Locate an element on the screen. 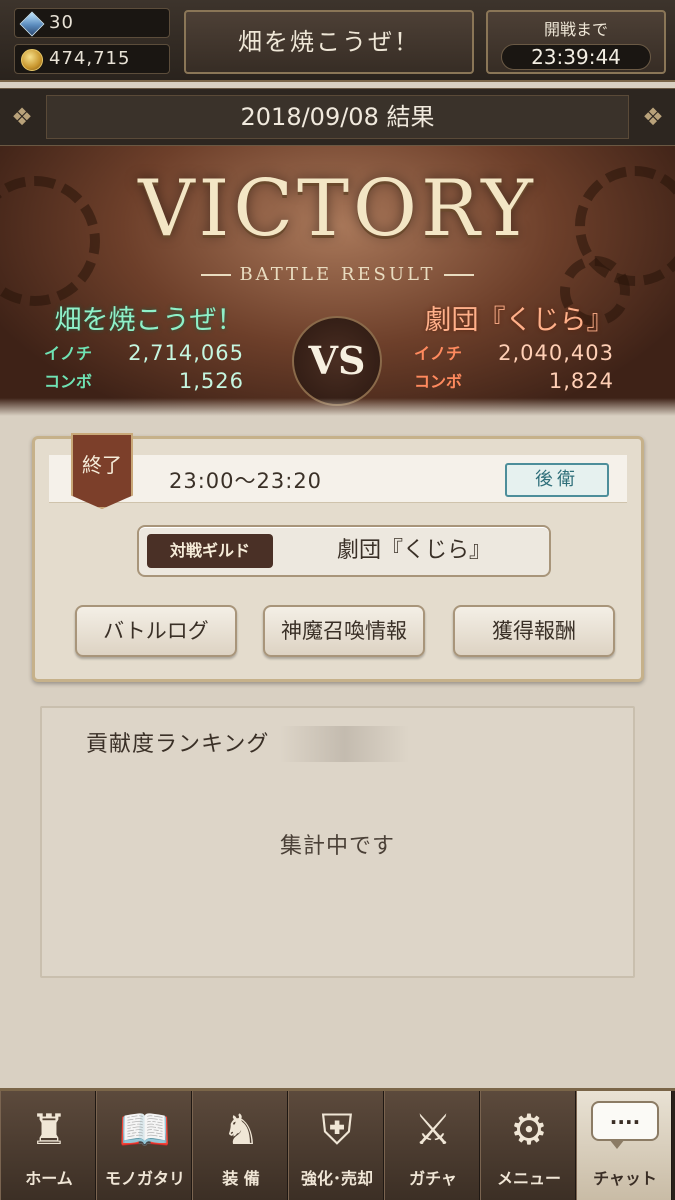  opponent-combo-value: 1,824 is located at coordinates (581, 381).